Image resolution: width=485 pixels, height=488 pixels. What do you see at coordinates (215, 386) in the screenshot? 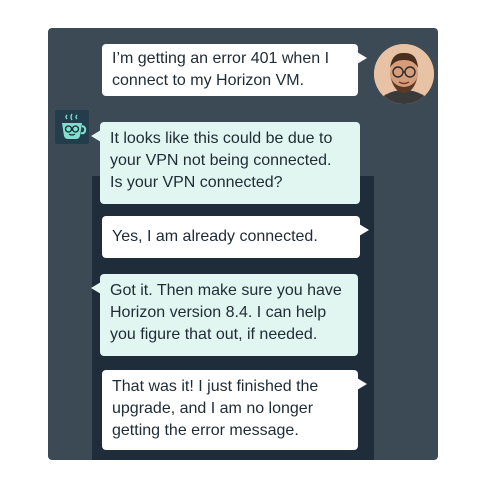
I see `message-line: That was it! I just finished the` at bounding box center [215, 386].